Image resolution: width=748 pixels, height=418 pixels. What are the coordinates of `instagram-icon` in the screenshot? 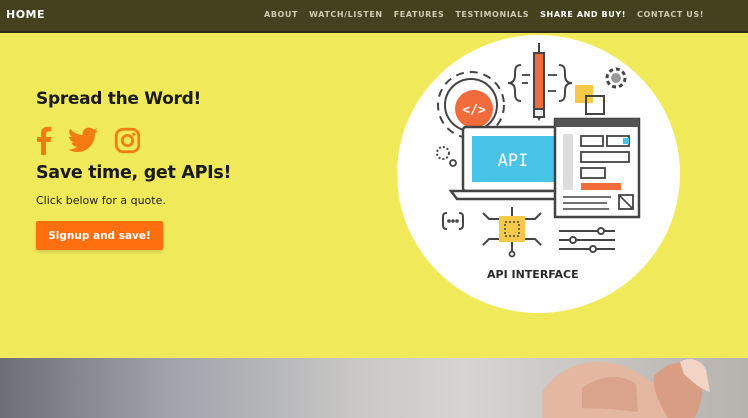 It's located at (127, 142).